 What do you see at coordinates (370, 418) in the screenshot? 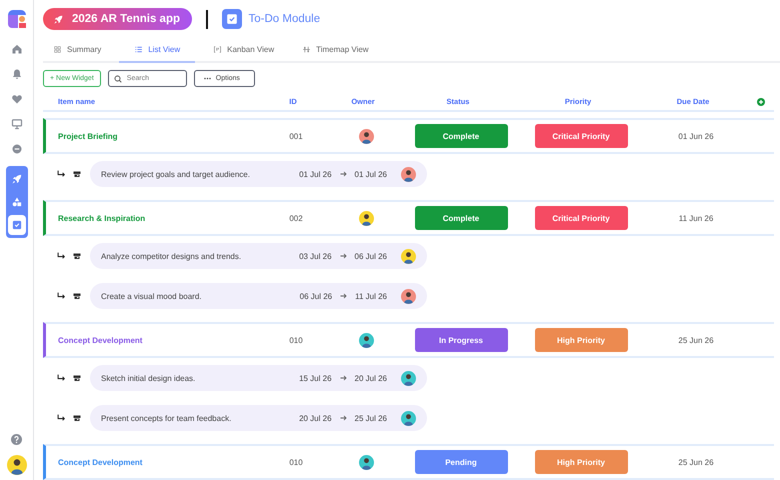
I see `end-date: 25 Jul 26` at bounding box center [370, 418].